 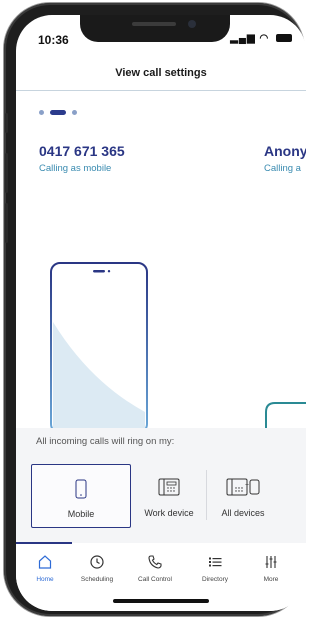 What do you see at coordinates (161, 90) in the screenshot?
I see `header-divider` at bounding box center [161, 90].